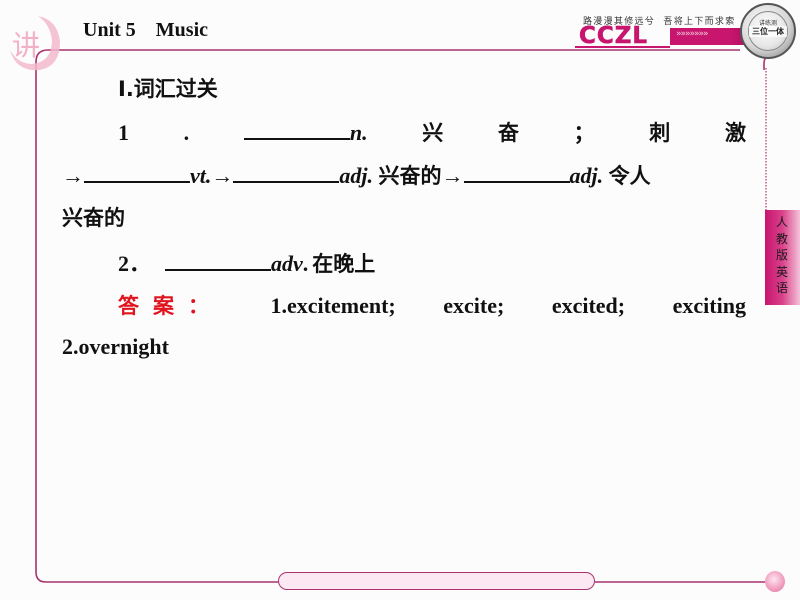 Image resolution: width=800 pixels, height=600 pixels. What do you see at coordinates (735, 133) in the screenshot?
I see `q1-meaning-char: 激` at bounding box center [735, 133].